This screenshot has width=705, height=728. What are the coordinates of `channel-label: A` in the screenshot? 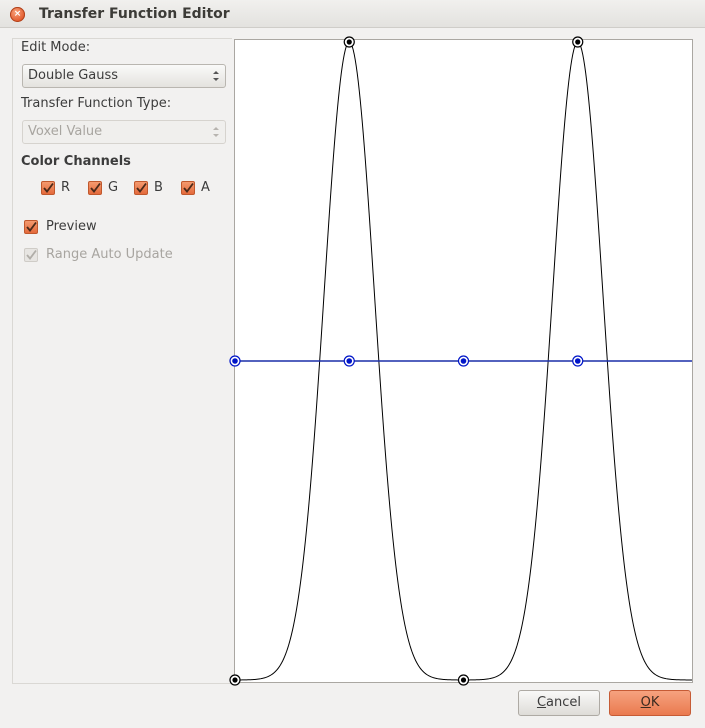 It's located at (205, 187).